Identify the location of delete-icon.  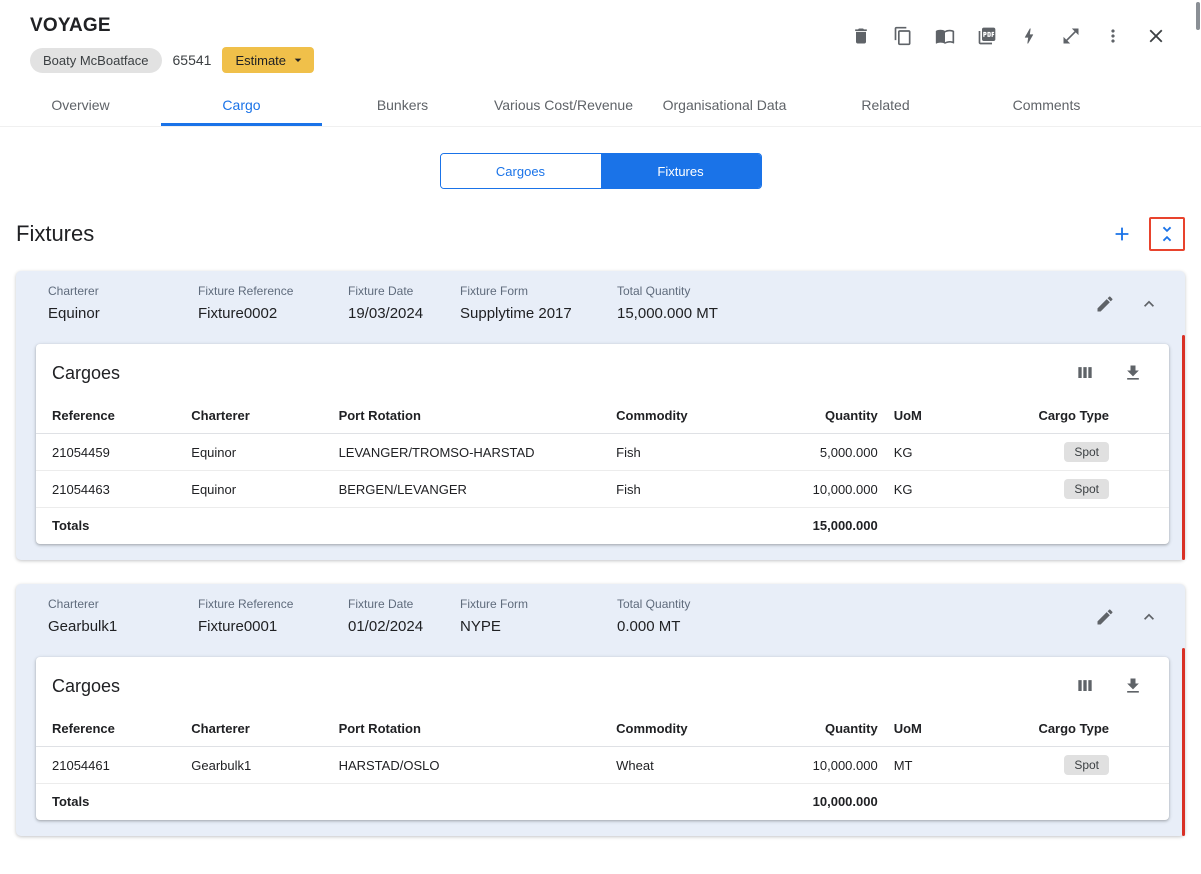
(861, 36).